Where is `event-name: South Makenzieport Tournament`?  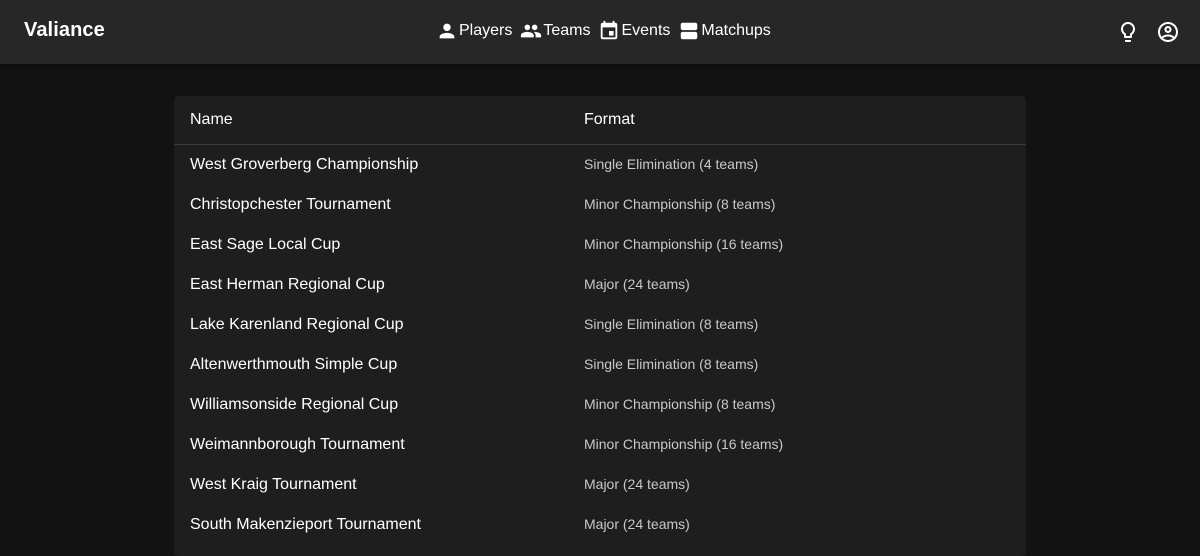 event-name: South Makenzieport Tournament is located at coordinates (305, 524).